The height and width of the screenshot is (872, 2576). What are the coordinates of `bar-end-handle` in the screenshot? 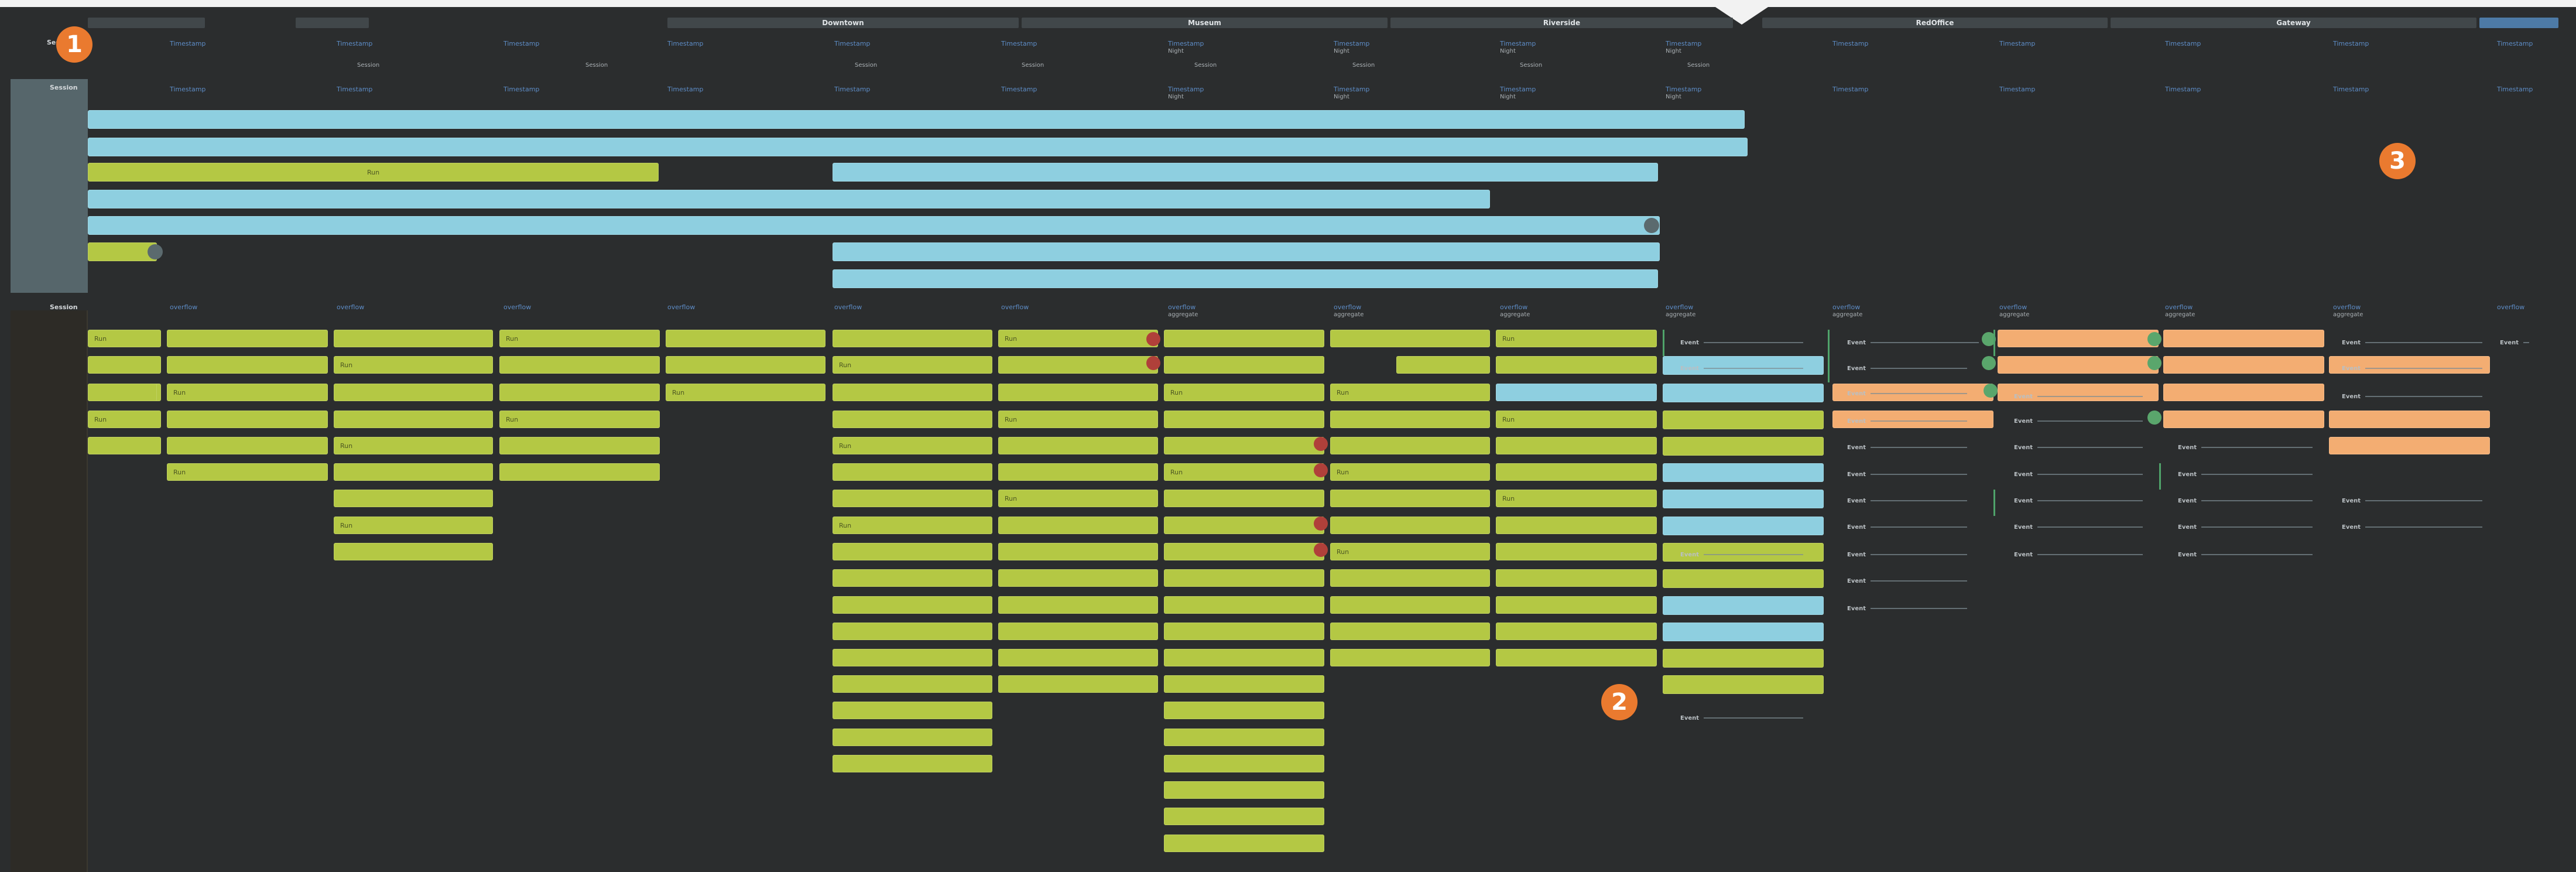 It's located at (1651, 225).